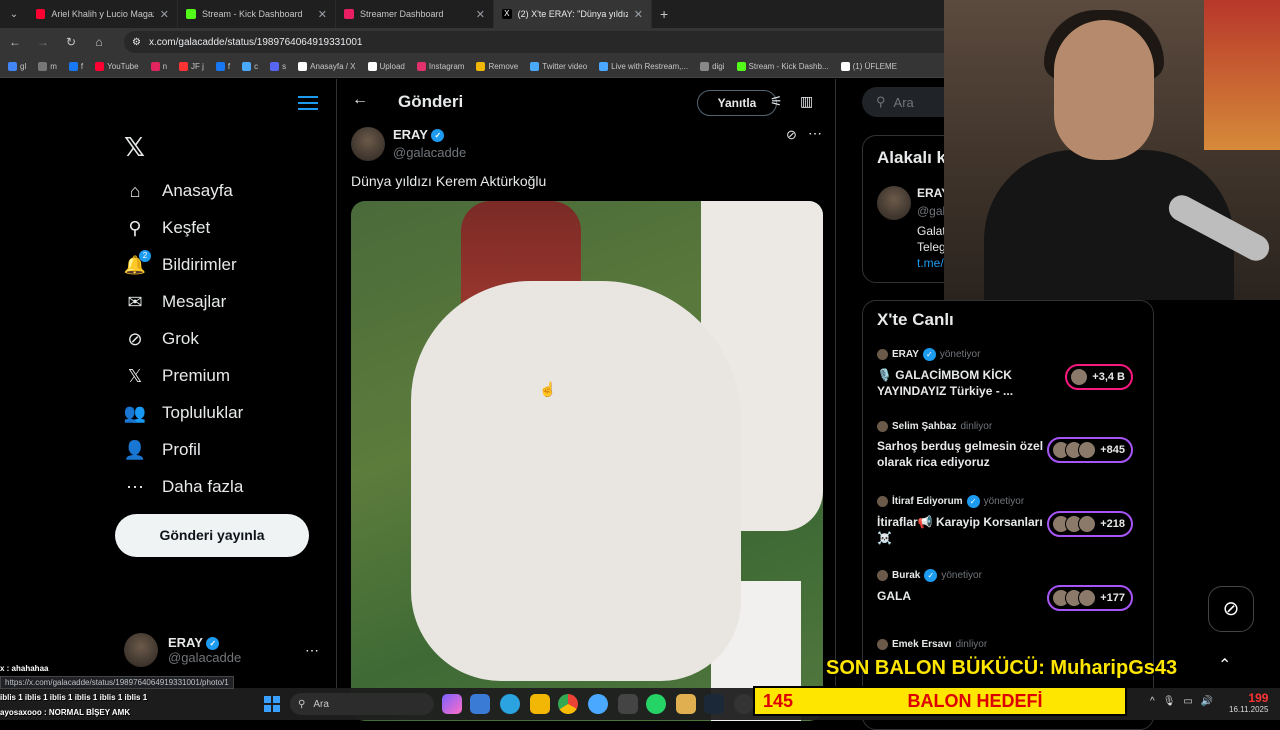 Image resolution: width=1280 pixels, height=730 pixels. Describe the element at coordinates (431, 101) in the screenshot. I see `page-title: Gönderi` at that location.